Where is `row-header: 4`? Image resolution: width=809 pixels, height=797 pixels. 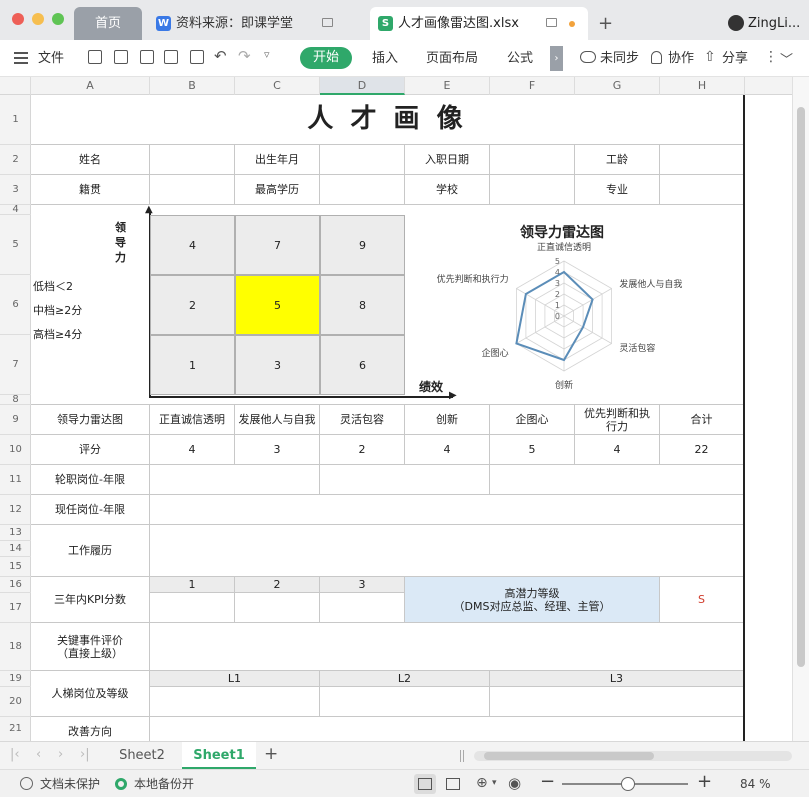 row-header: 4 is located at coordinates (15, 210).